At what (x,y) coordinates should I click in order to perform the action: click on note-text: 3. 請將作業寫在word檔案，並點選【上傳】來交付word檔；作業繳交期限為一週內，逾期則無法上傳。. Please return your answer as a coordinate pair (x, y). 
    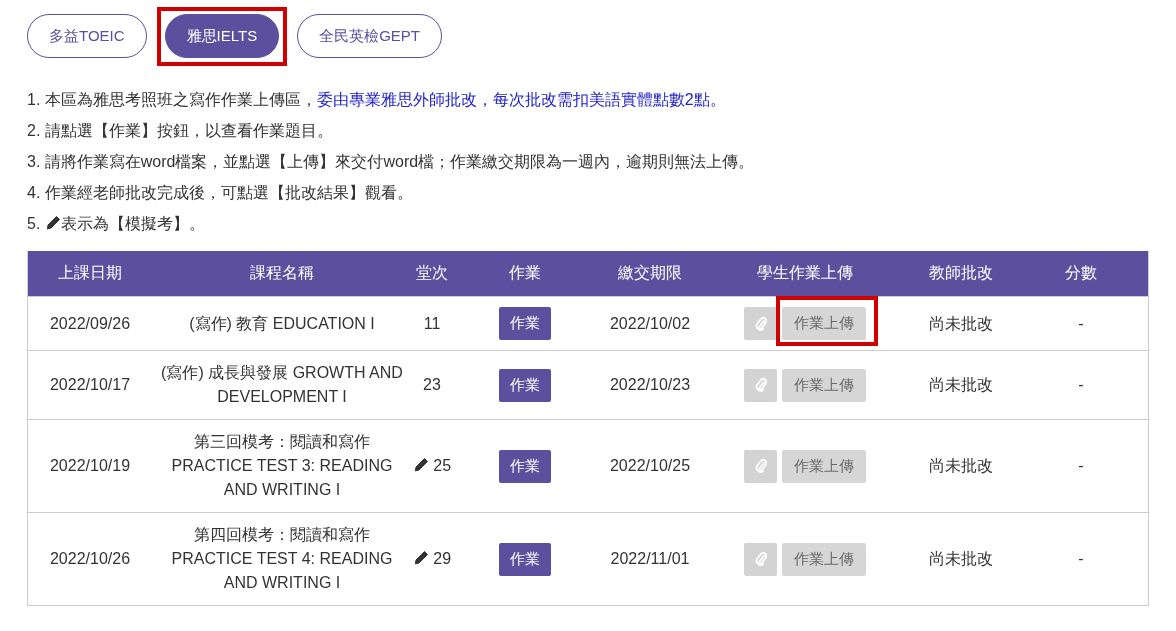
    Looking at the image, I should click on (391, 162).